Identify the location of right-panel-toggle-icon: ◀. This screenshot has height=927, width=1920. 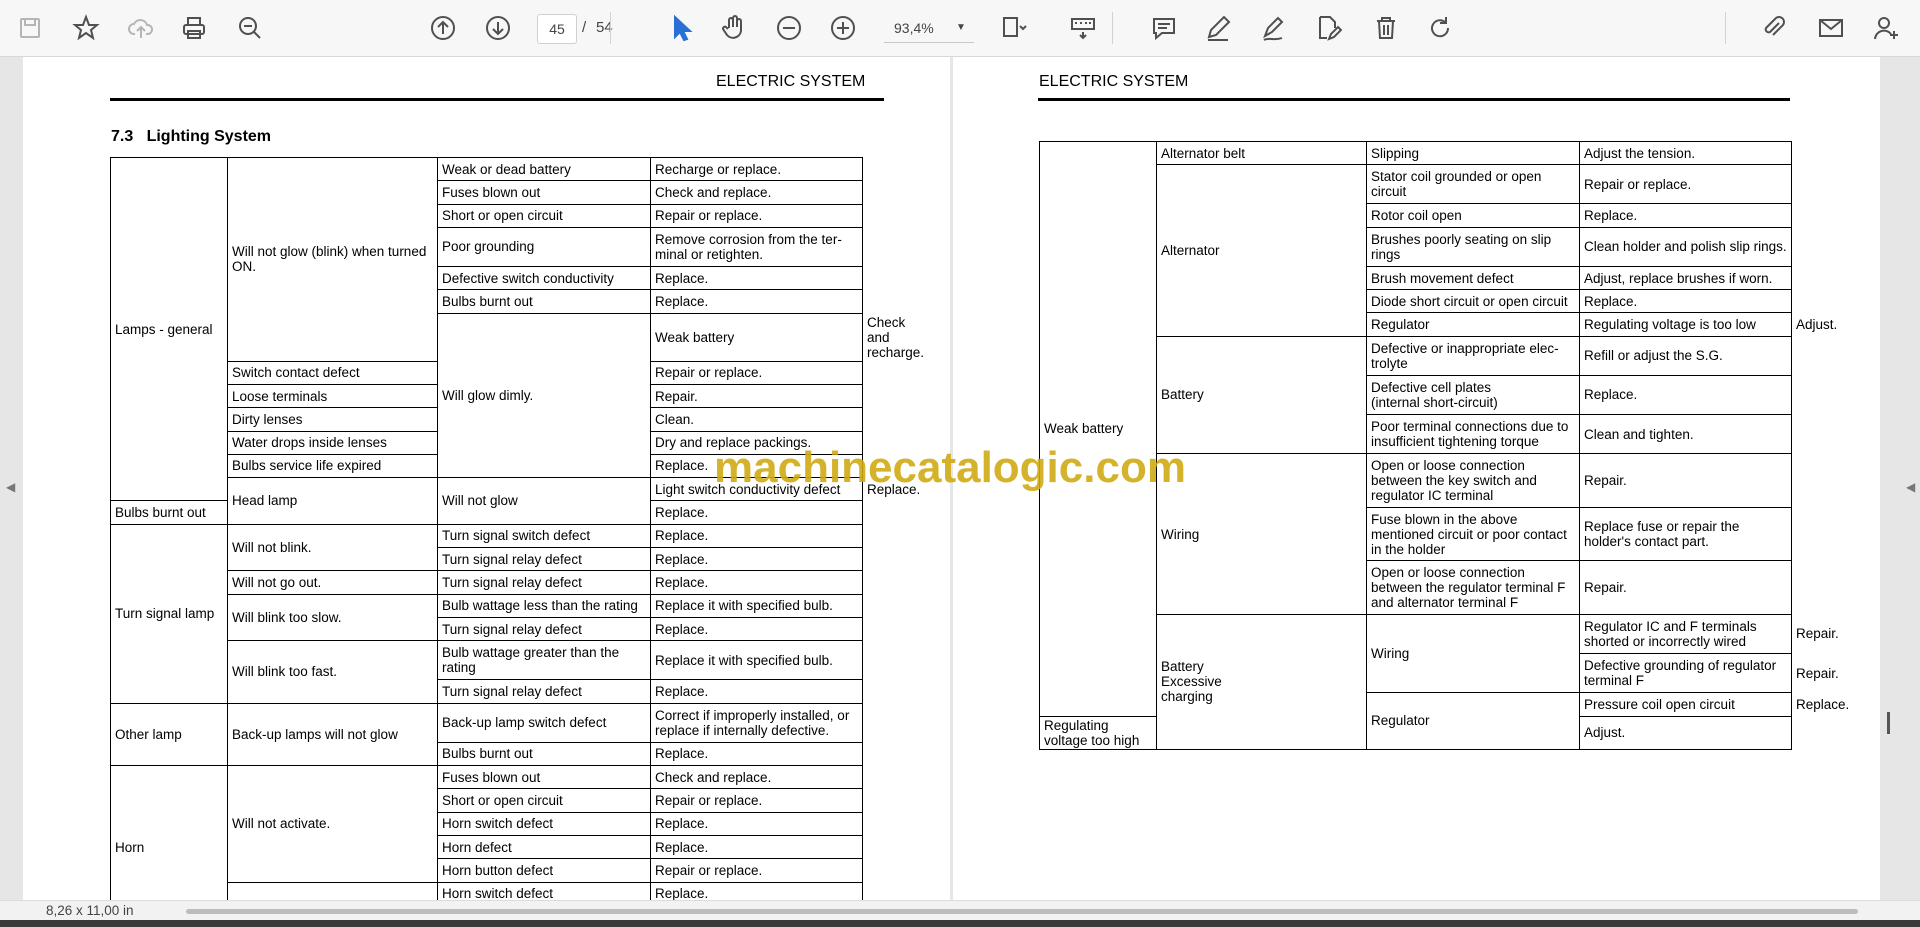
(1911, 490).